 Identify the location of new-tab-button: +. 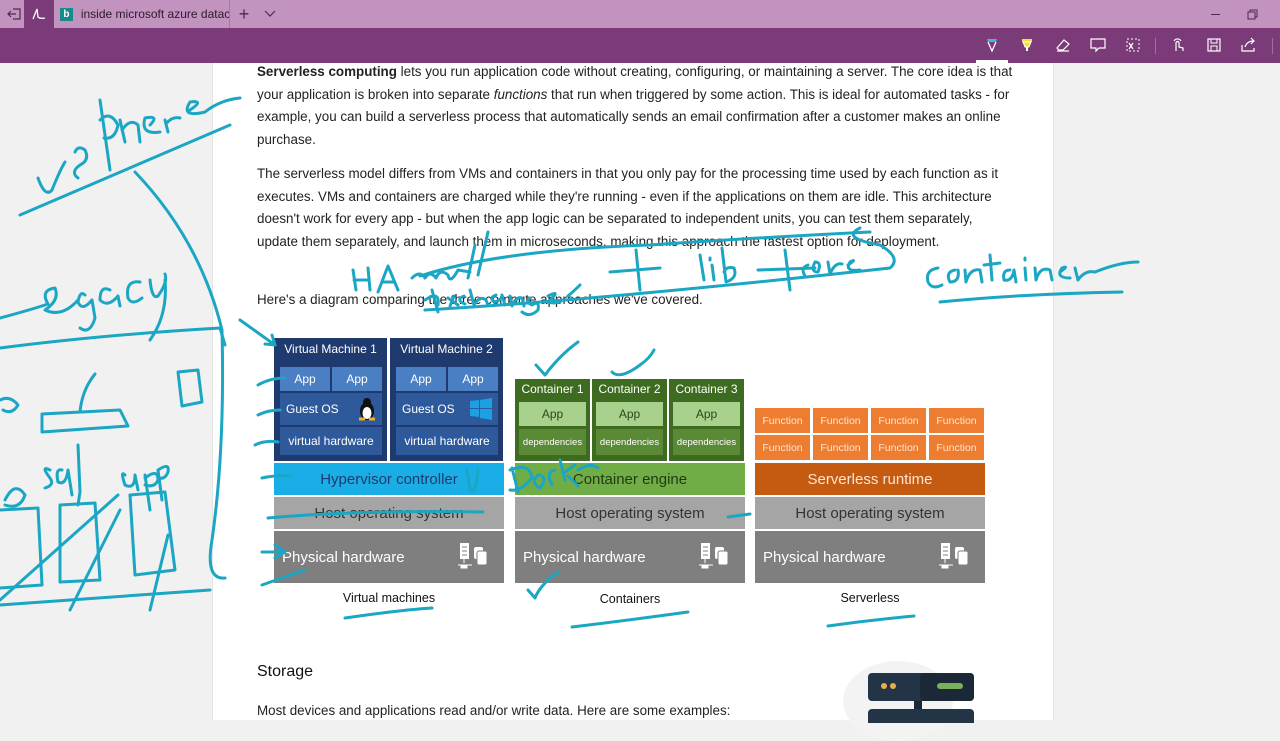
(244, 14).